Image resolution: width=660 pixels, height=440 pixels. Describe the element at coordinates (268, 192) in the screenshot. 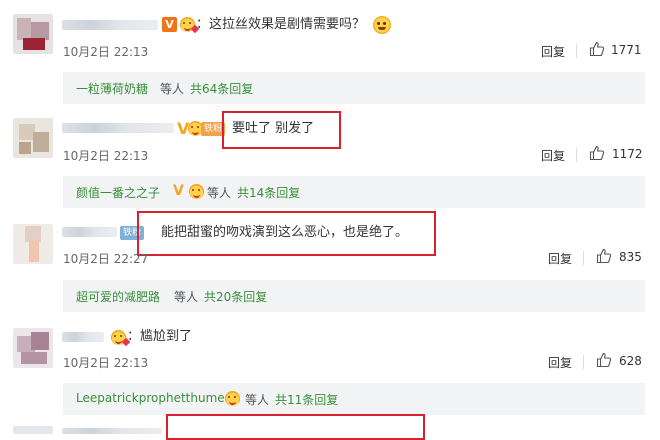

I see `thread-count: 共14条回复` at that location.